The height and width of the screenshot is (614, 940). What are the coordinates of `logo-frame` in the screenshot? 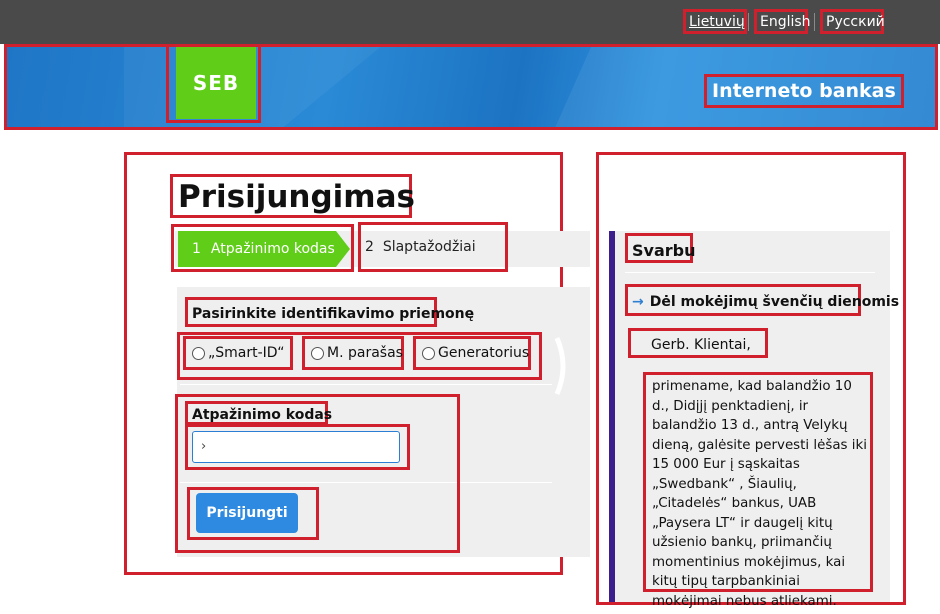 It's located at (213, 83).